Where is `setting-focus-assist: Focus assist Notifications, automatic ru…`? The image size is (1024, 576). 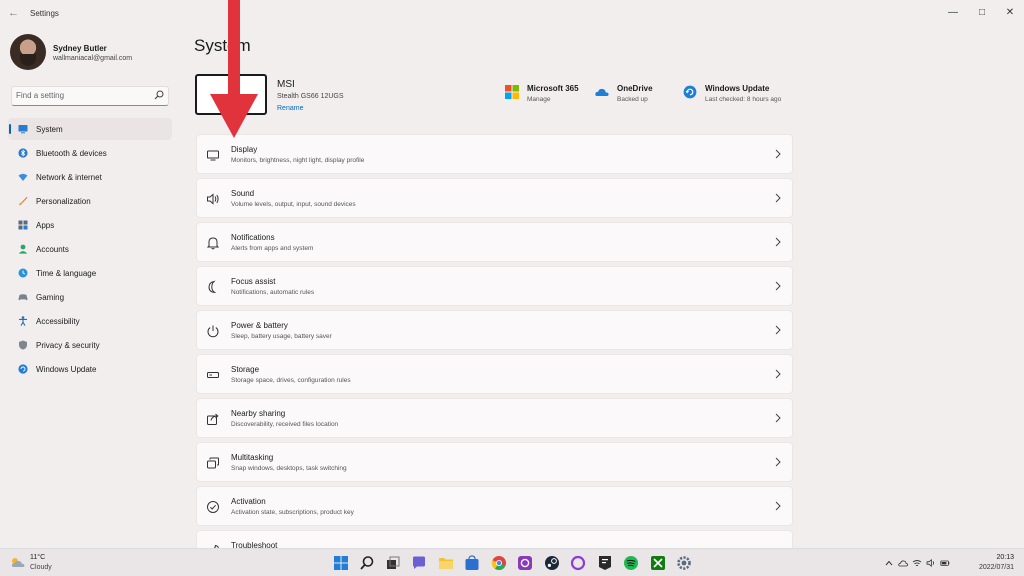 setting-focus-assist: Focus assist Notifications, automatic ru… is located at coordinates (494, 286).